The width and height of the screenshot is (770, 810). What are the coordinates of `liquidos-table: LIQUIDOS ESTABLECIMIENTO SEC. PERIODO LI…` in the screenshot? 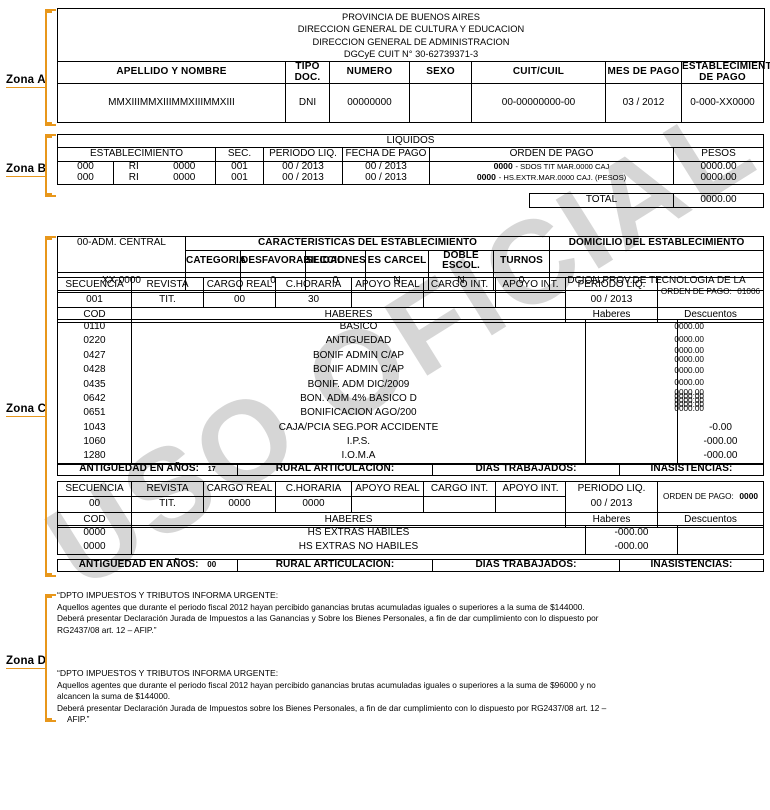 It's located at (410, 159).